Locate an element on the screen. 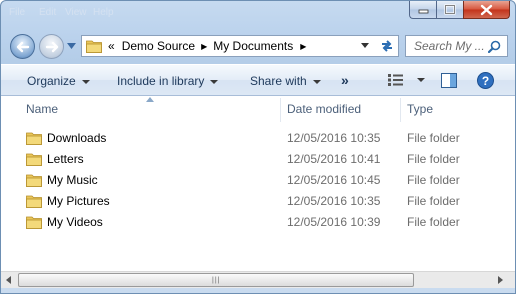 The height and width of the screenshot is (294, 516). scrollbar-thumb: ||| is located at coordinates (216, 280).